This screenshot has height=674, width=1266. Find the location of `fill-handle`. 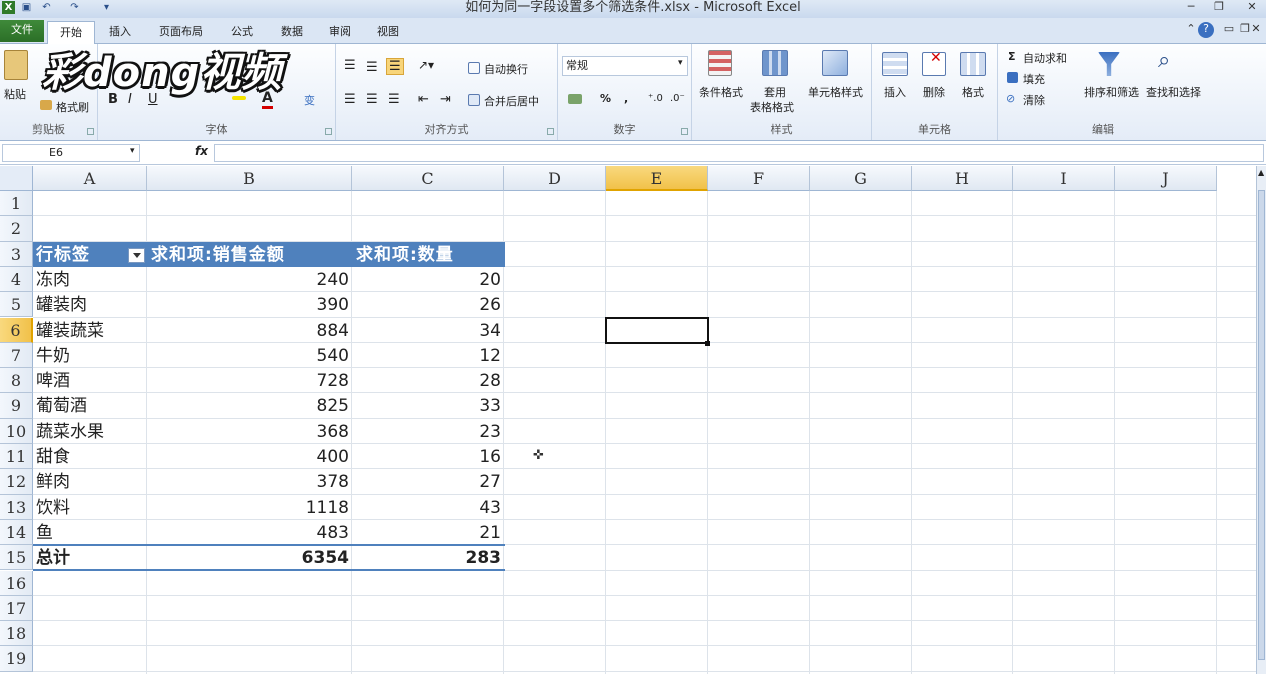

fill-handle is located at coordinates (707, 343).